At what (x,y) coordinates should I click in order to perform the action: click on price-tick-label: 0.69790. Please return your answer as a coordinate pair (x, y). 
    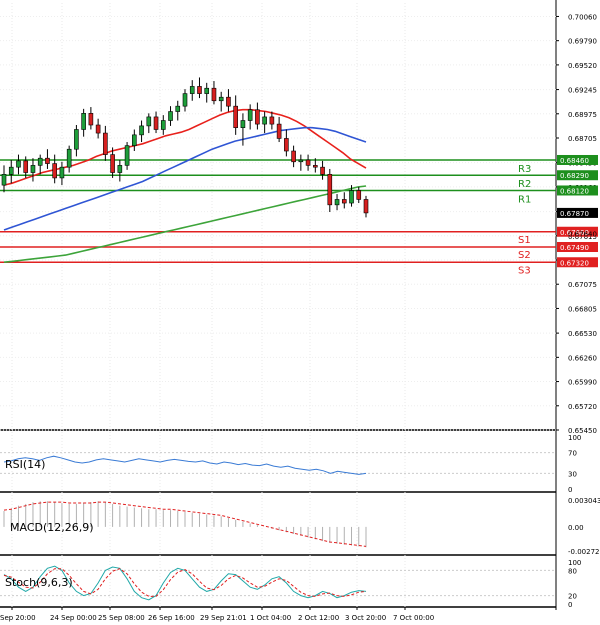
    Looking at the image, I should click on (582, 42).